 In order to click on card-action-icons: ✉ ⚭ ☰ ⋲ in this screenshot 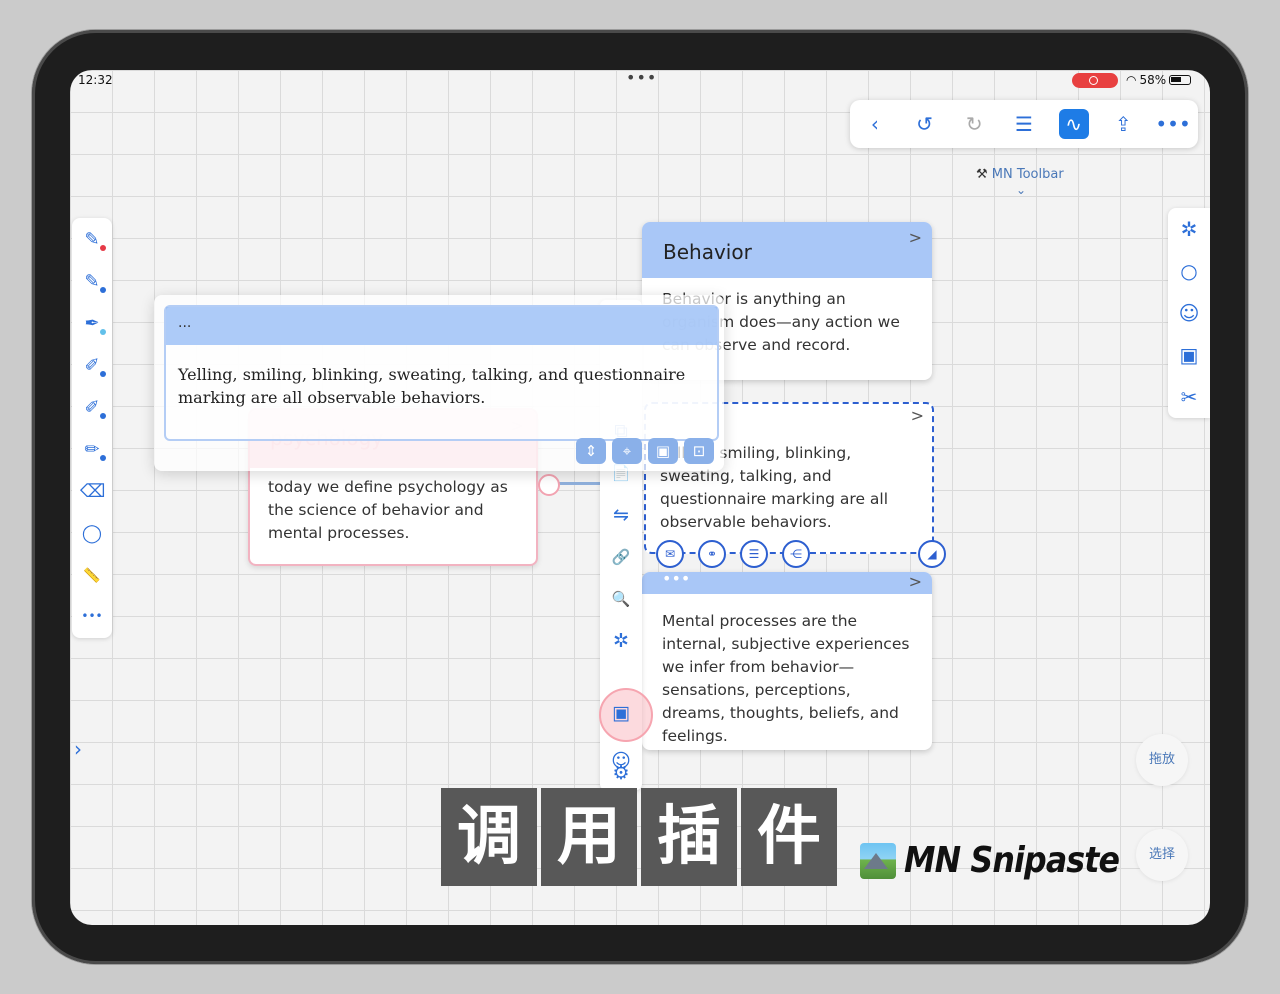, I will do `click(733, 554)`.